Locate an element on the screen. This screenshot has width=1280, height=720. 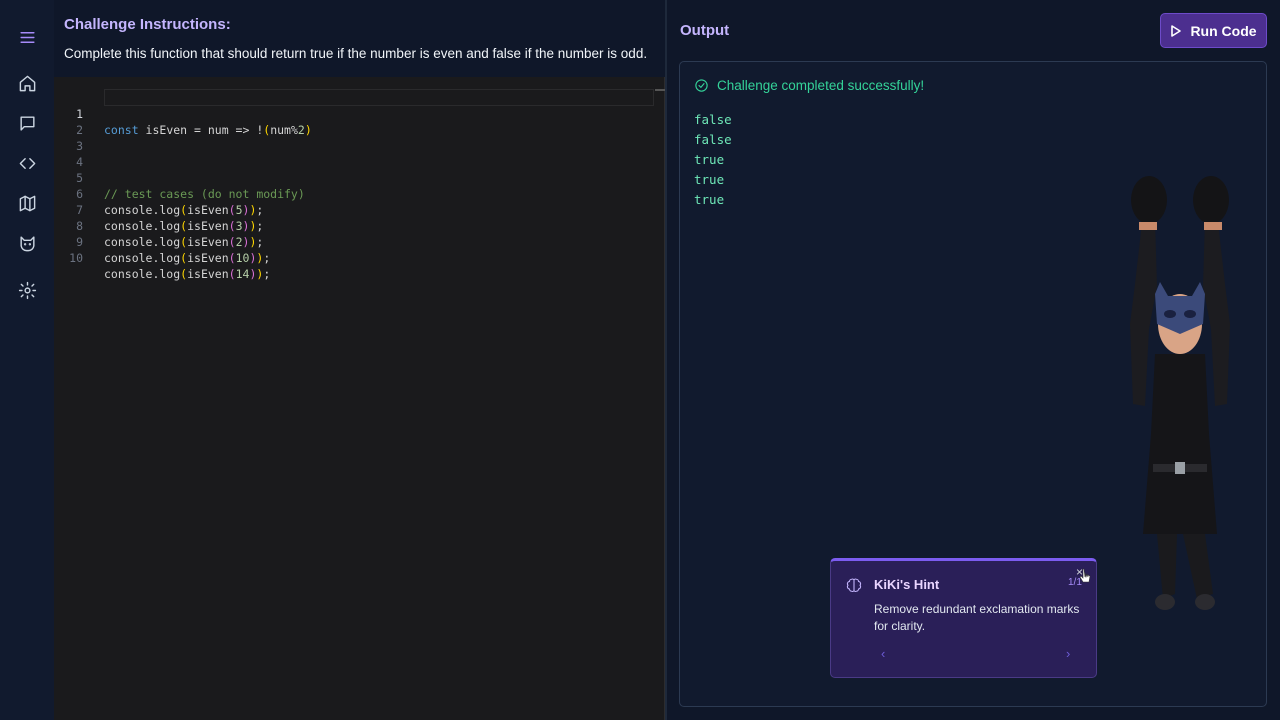
code-line-5: 5 // test cases (do not modify) is located at coordinates (179, 177).